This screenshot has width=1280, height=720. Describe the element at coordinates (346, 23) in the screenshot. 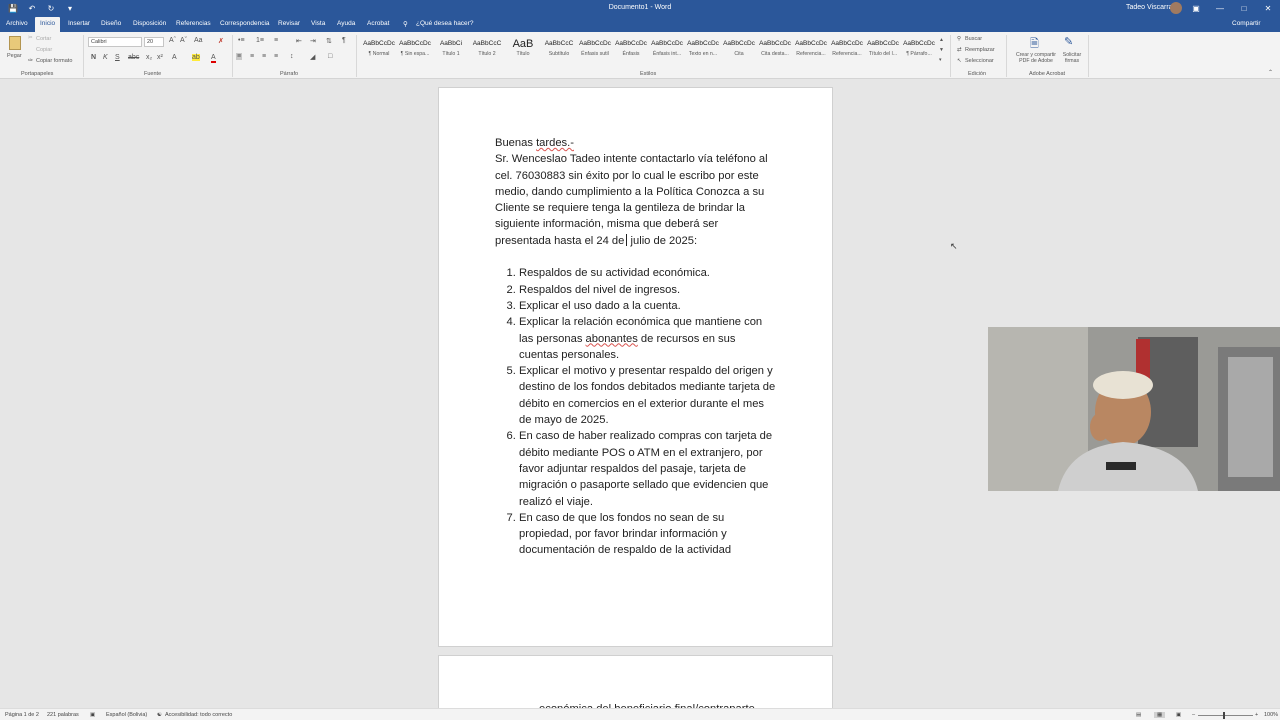

I see `tab-ayuda: Ayuda` at that location.